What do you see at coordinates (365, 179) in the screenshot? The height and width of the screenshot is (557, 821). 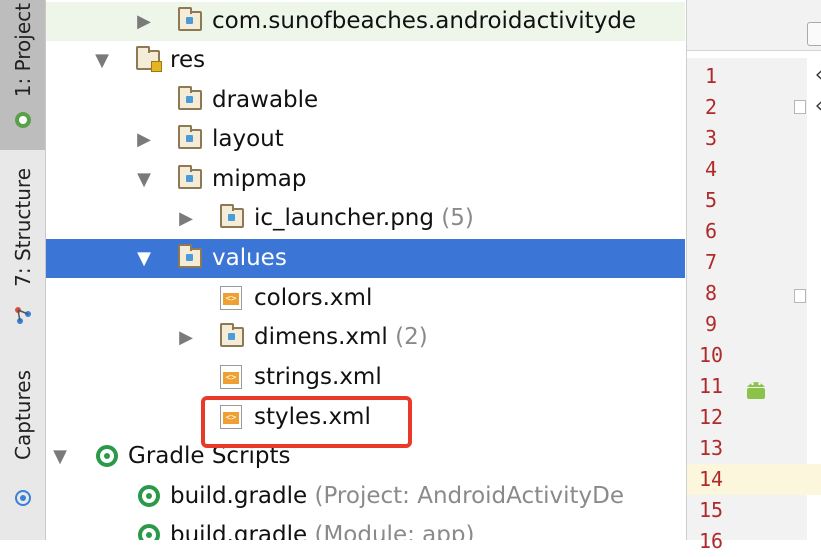 I see `tree-row-mipmap: ▼ mipmap` at bounding box center [365, 179].